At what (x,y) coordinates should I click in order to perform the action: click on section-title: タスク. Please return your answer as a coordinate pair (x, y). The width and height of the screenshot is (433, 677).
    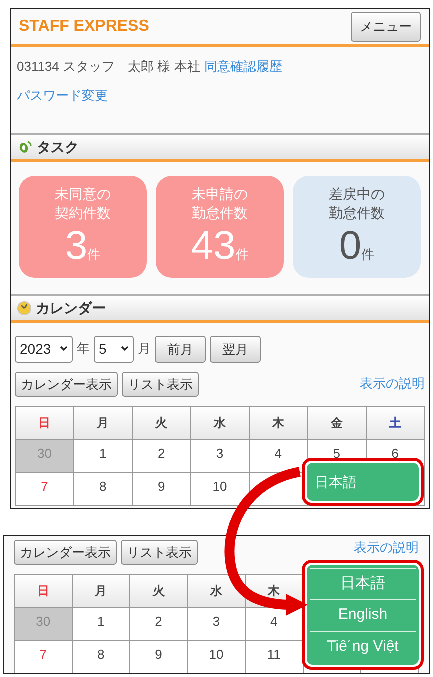
    Looking at the image, I should click on (58, 147).